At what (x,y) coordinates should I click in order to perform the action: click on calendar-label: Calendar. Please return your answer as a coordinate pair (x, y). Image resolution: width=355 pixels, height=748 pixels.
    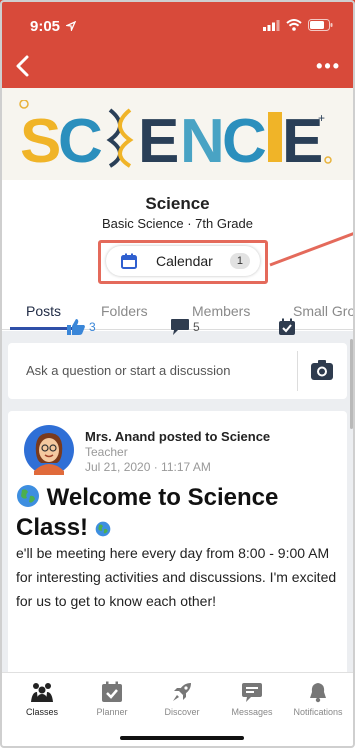
    Looking at the image, I should click on (184, 261).